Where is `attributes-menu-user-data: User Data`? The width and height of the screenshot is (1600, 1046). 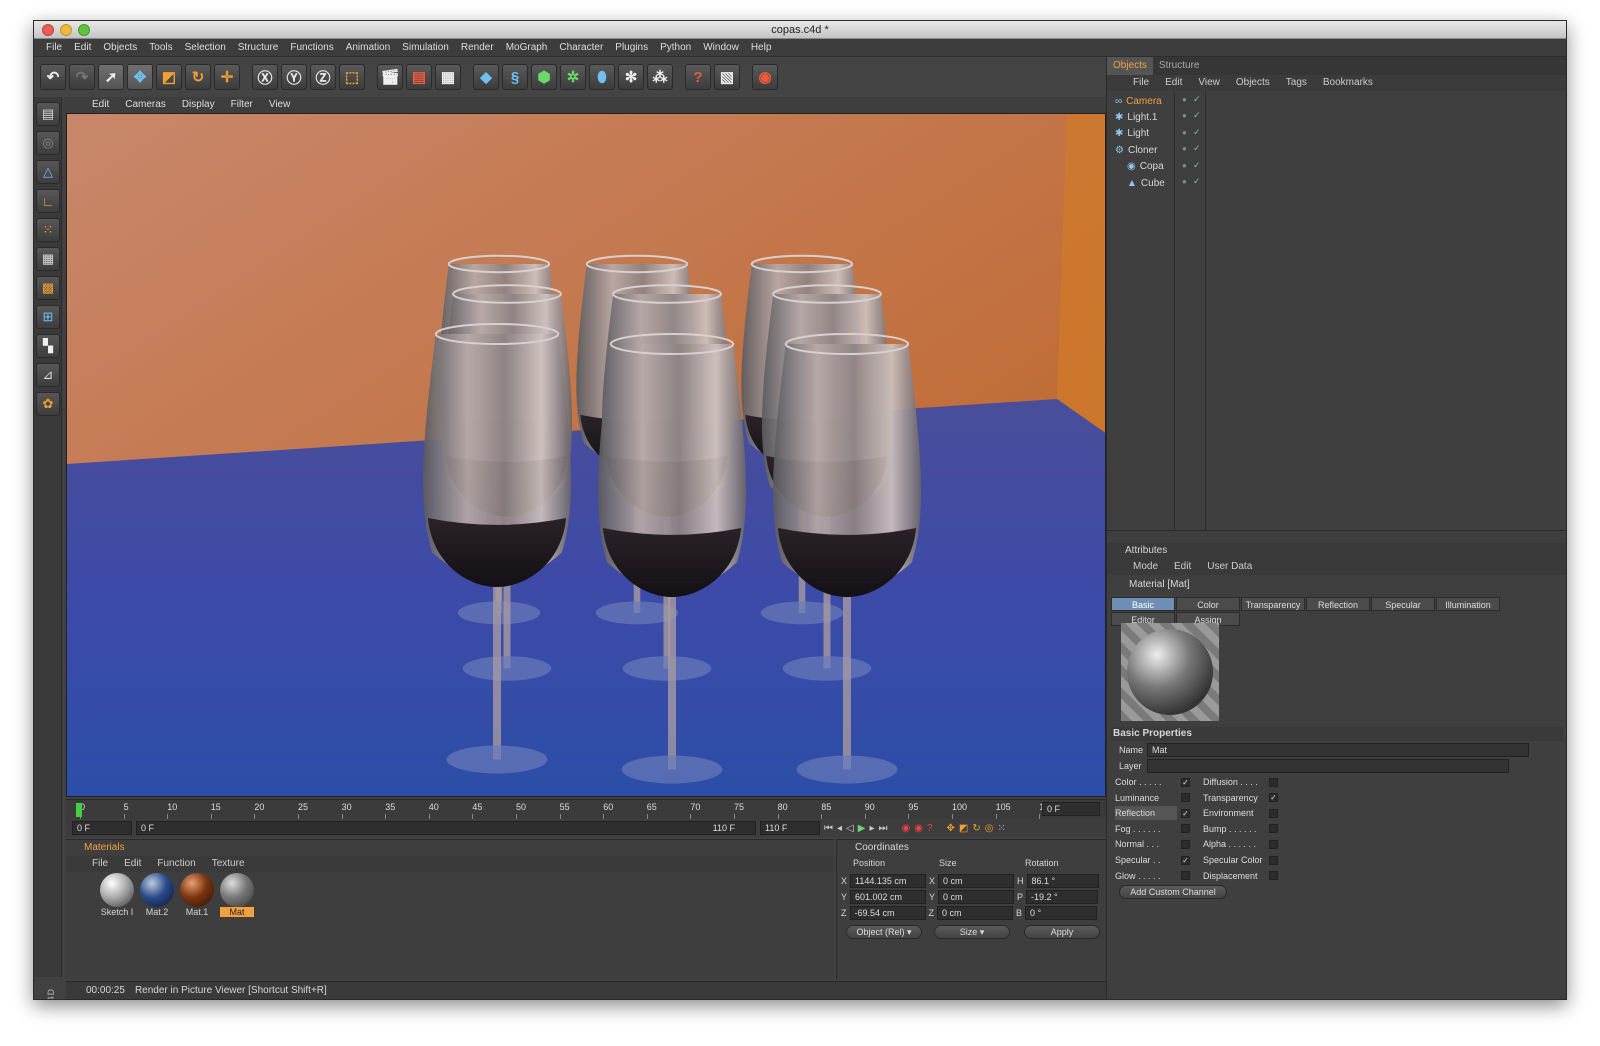 attributes-menu-user-data: User Data is located at coordinates (1229, 567).